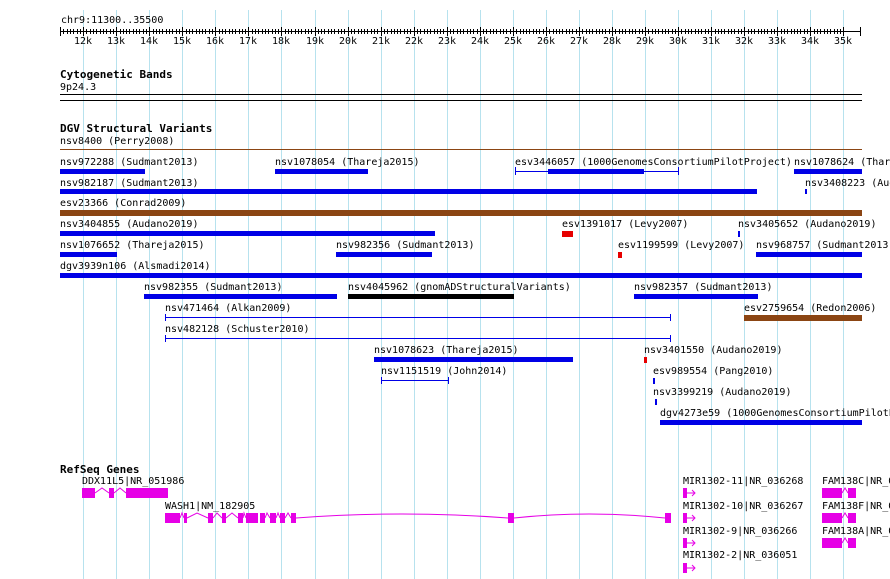 Image resolution: width=890 pixels, height=579 pixels. What do you see at coordinates (469, 530) in the screenshot?
I see `refseq-gene-glyphs` at bounding box center [469, 530].